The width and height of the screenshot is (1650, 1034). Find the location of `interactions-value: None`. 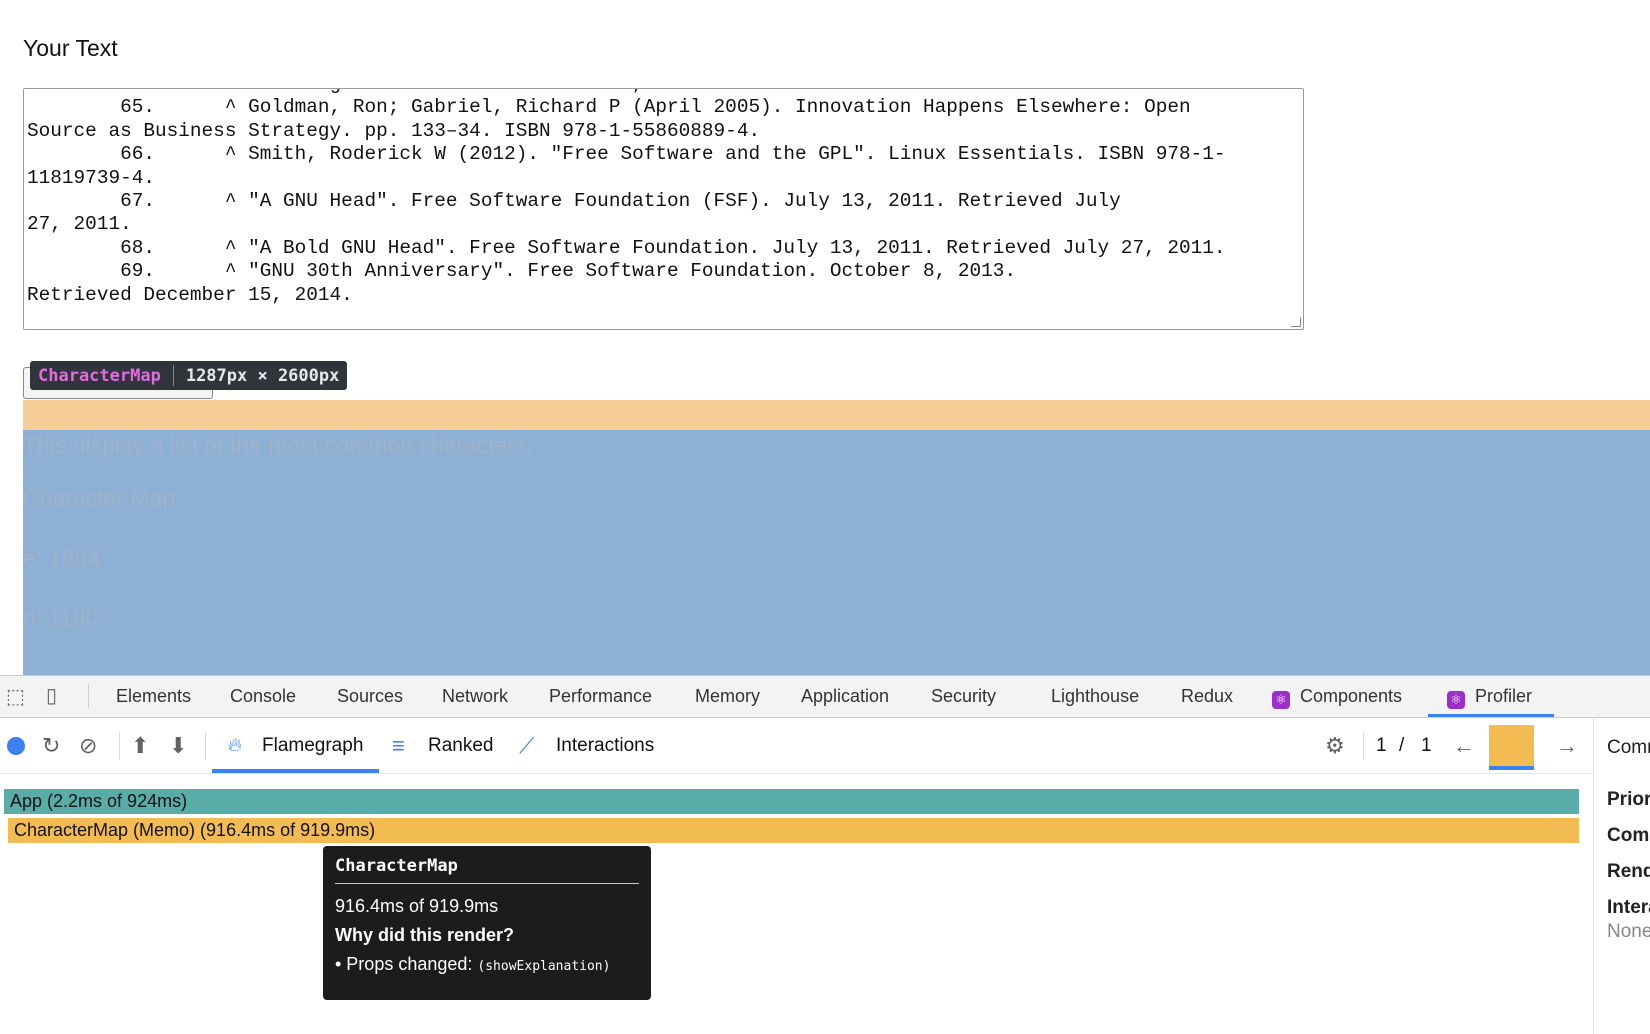

interactions-value: None is located at coordinates (1628, 931).